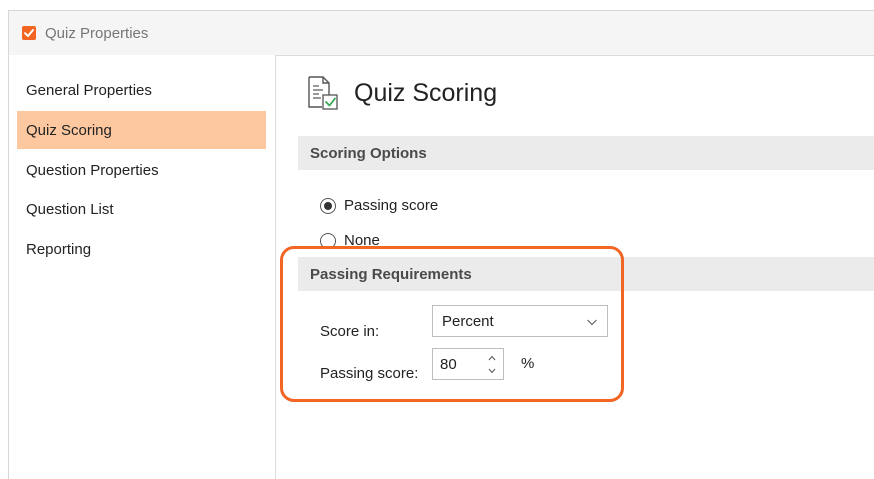 The image size is (874, 479). I want to click on sidebar-item-reporting: Reporting, so click(141, 249).